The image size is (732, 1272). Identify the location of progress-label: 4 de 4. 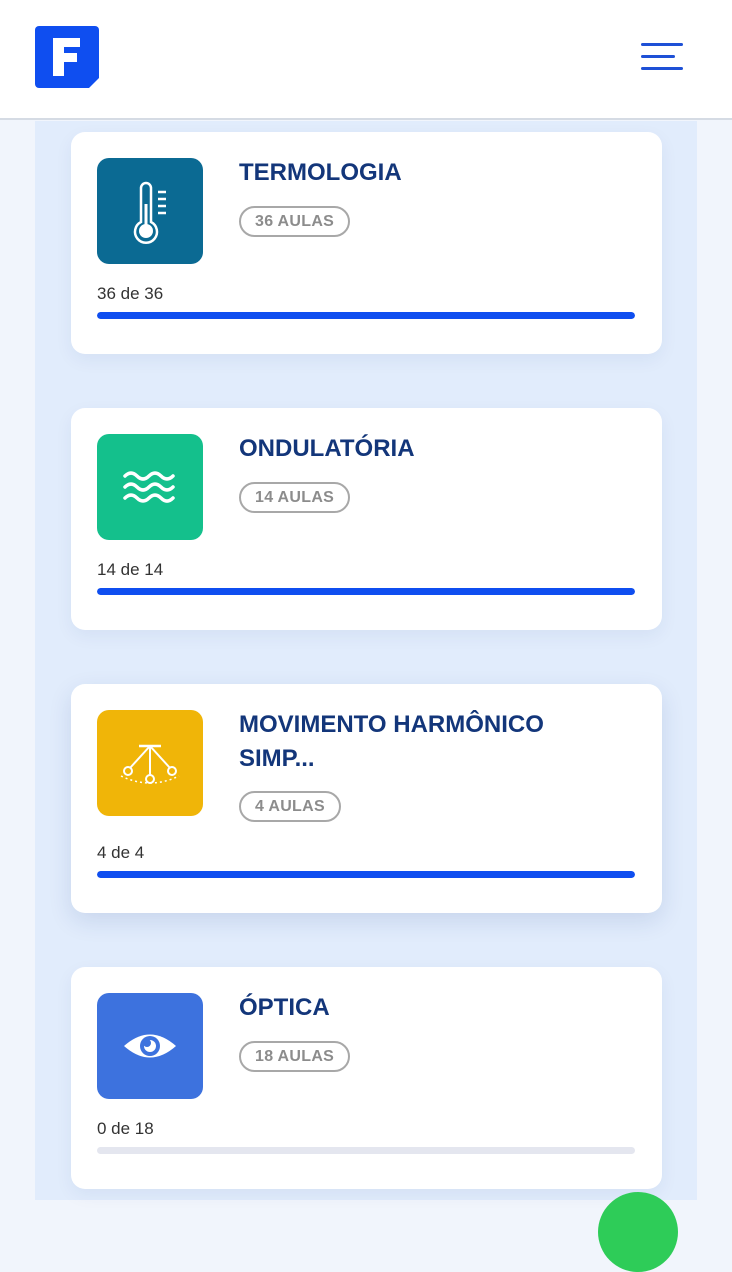
(121, 852).